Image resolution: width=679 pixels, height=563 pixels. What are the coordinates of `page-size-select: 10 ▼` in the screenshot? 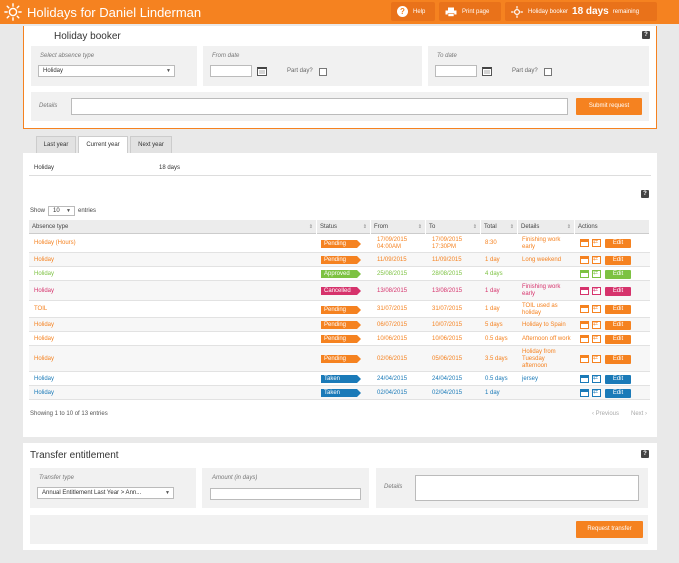 It's located at (61, 211).